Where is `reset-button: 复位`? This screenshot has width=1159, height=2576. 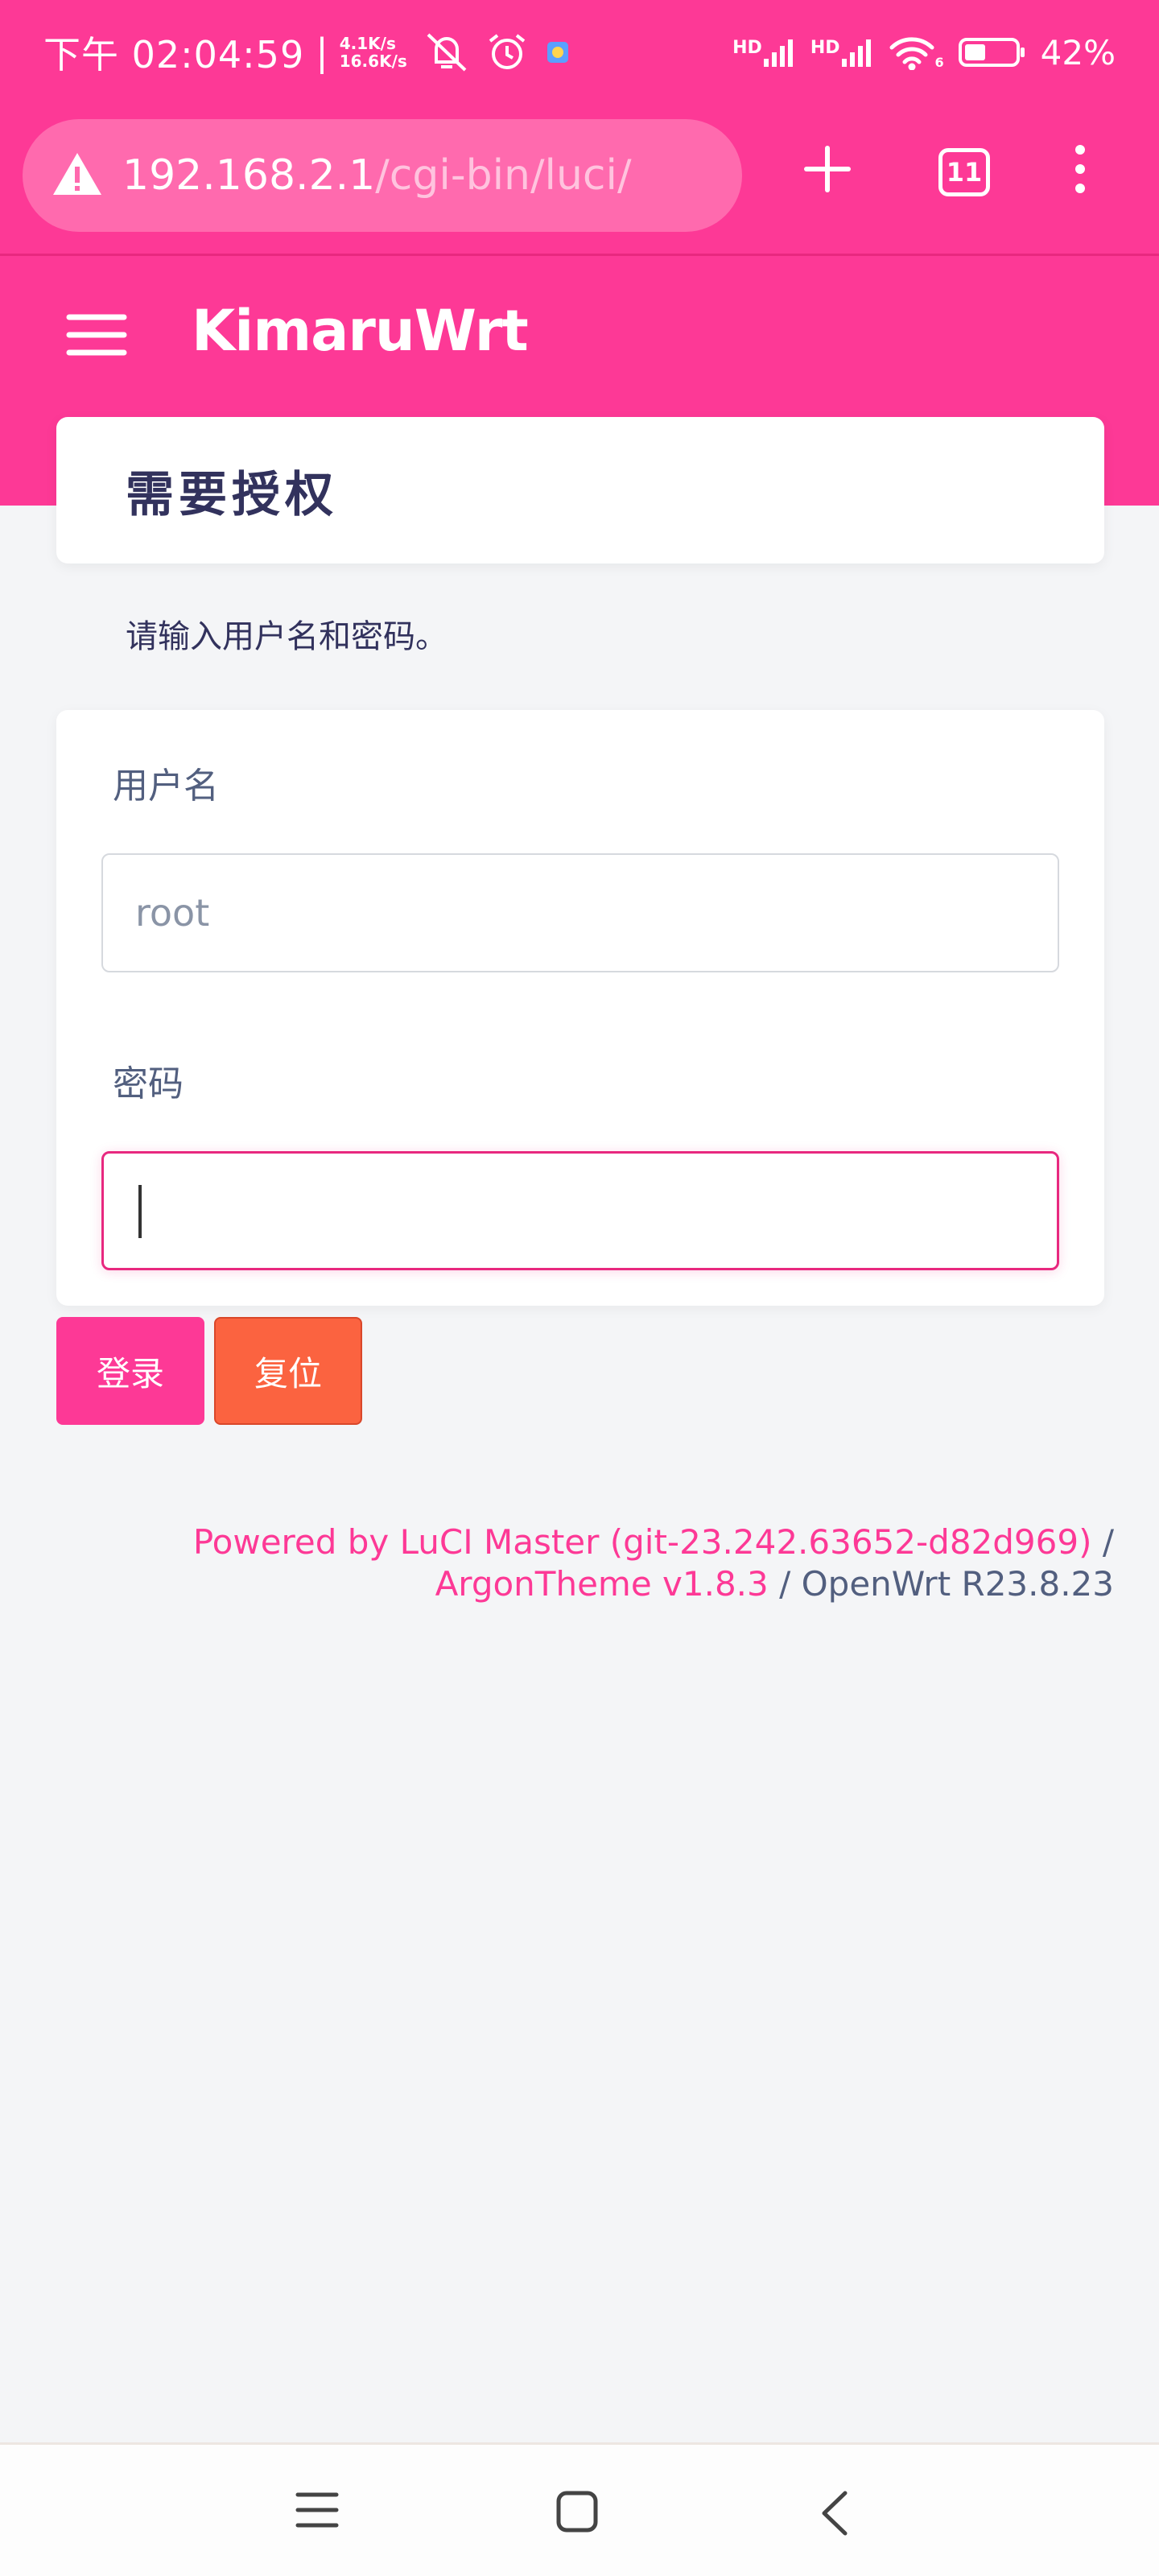 reset-button: 复位 is located at coordinates (288, 1371).